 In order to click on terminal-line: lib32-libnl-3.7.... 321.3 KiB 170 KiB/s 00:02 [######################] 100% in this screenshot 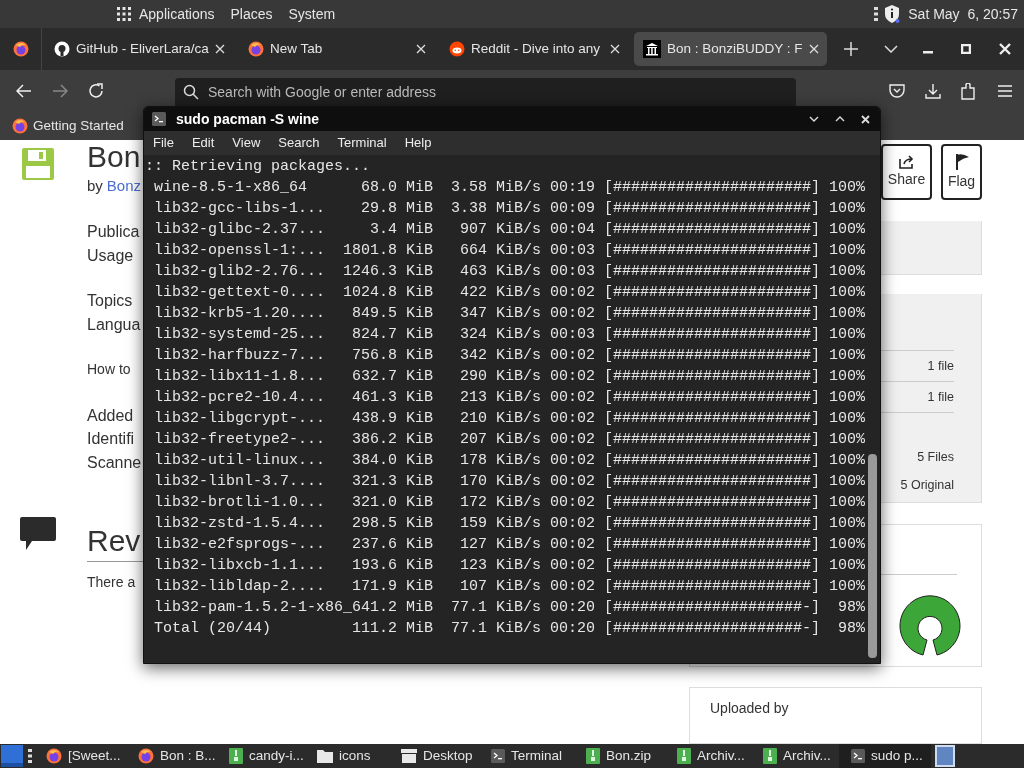, I will do `click(510, 482)`.